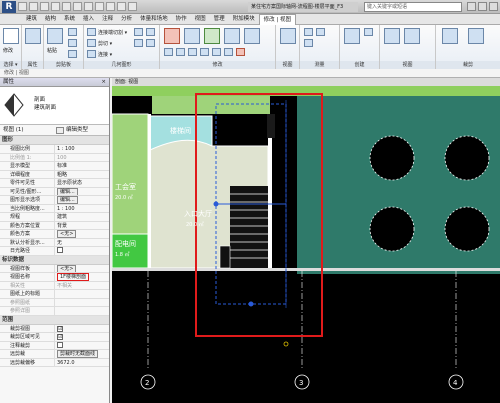 Image resolution: width=500 pixels, height=403 pixels. I want to click on type-preview: 剖面 建筑剖面, so click(54, 106).